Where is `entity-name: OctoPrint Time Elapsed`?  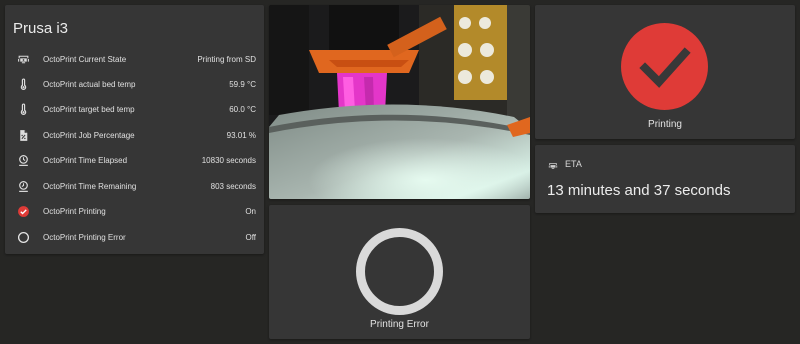
entity-name: OctoPrint Time Elapsed is located at coordinates (85, 160).